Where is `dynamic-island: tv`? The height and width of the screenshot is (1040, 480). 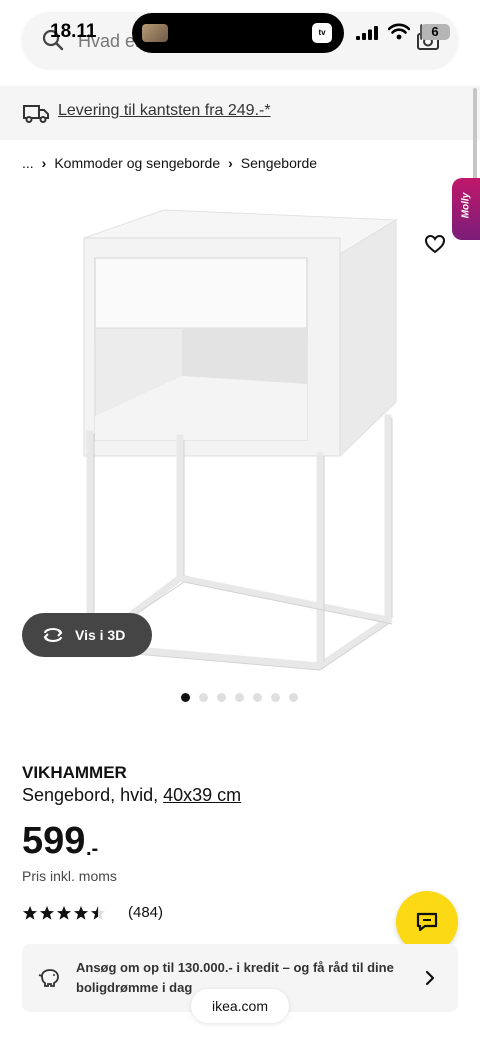
dynamic-island: tv is located at coordinates (238, 33).